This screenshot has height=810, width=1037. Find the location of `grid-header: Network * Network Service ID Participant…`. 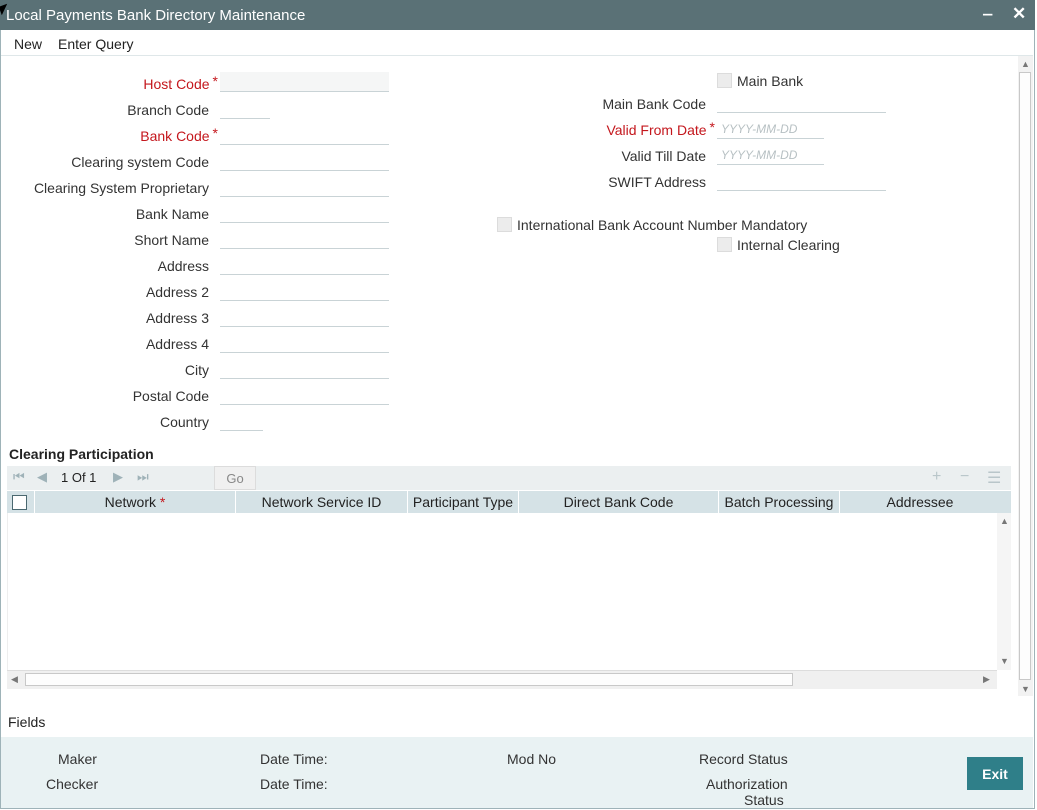

grid-header: Network * Network Service ID Participant… is located at coordinates (509, 502).